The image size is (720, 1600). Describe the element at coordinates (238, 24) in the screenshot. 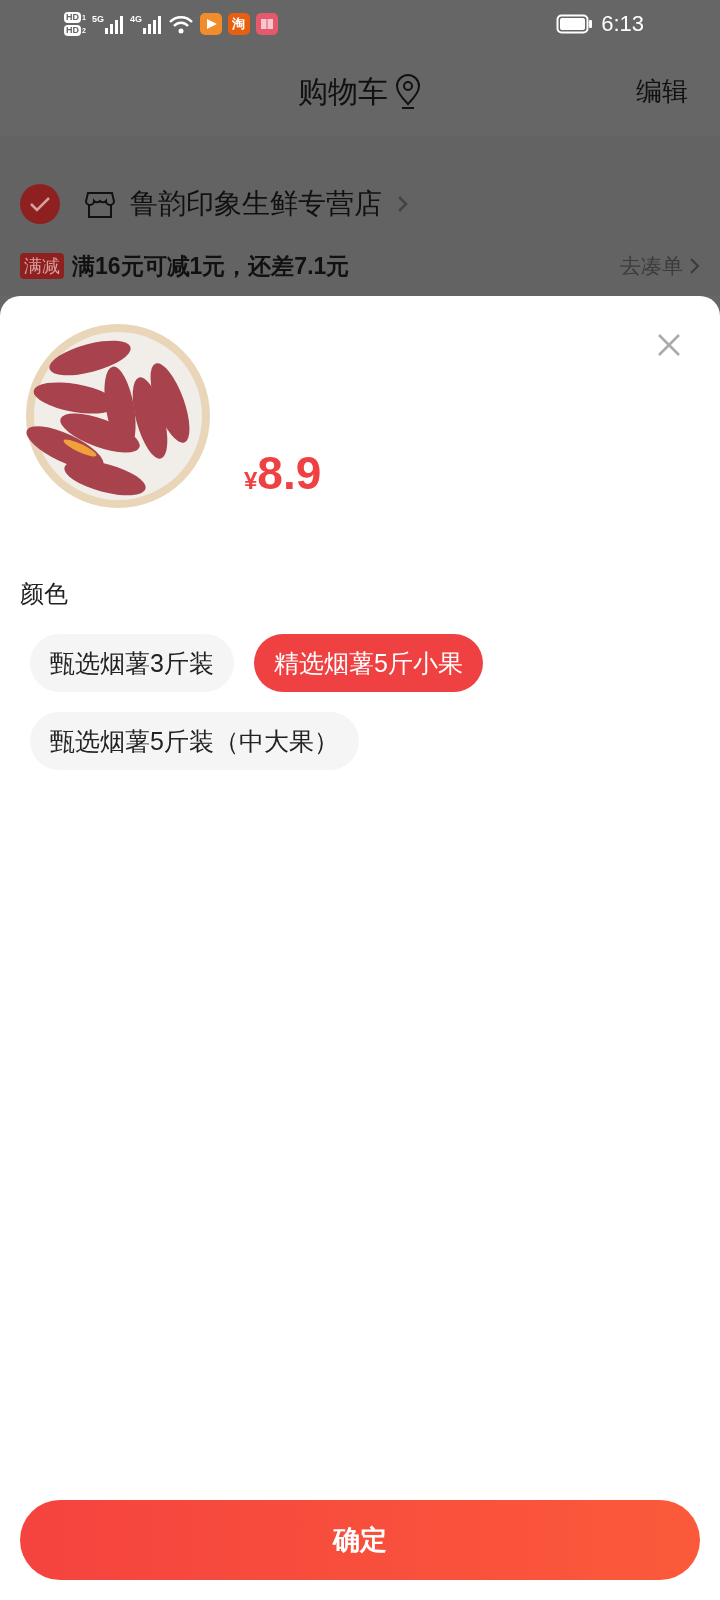

I see `app-icon: 淘` at that location.